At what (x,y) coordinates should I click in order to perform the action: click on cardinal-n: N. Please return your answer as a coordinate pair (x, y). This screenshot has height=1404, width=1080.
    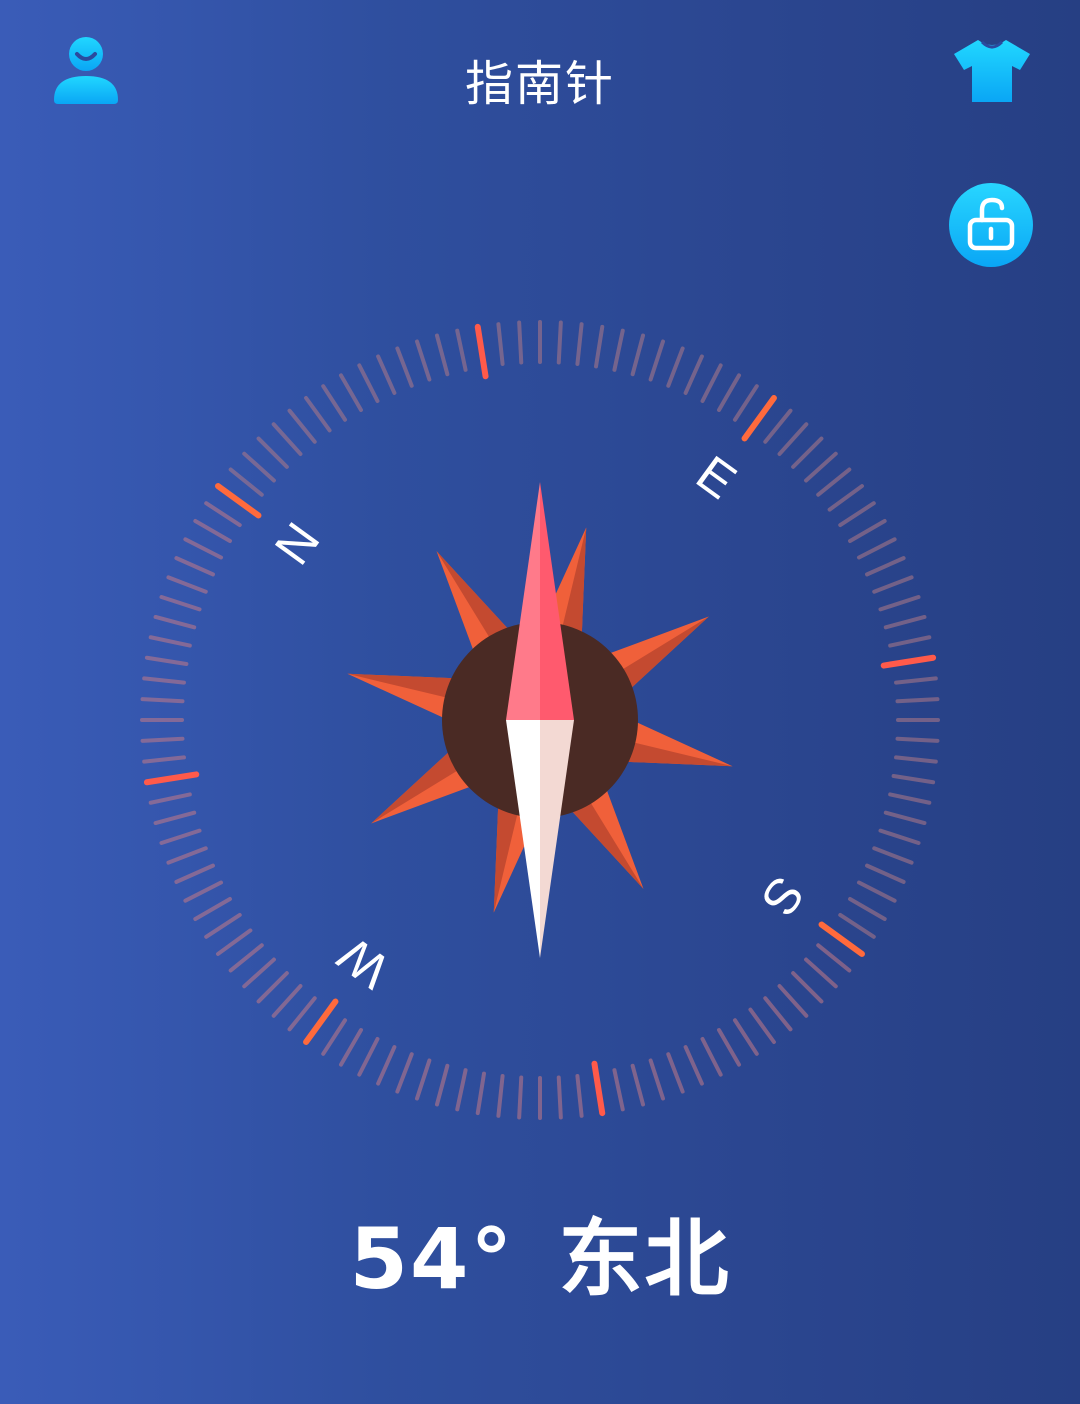
    Looking at the image, I should click on (297, 544).